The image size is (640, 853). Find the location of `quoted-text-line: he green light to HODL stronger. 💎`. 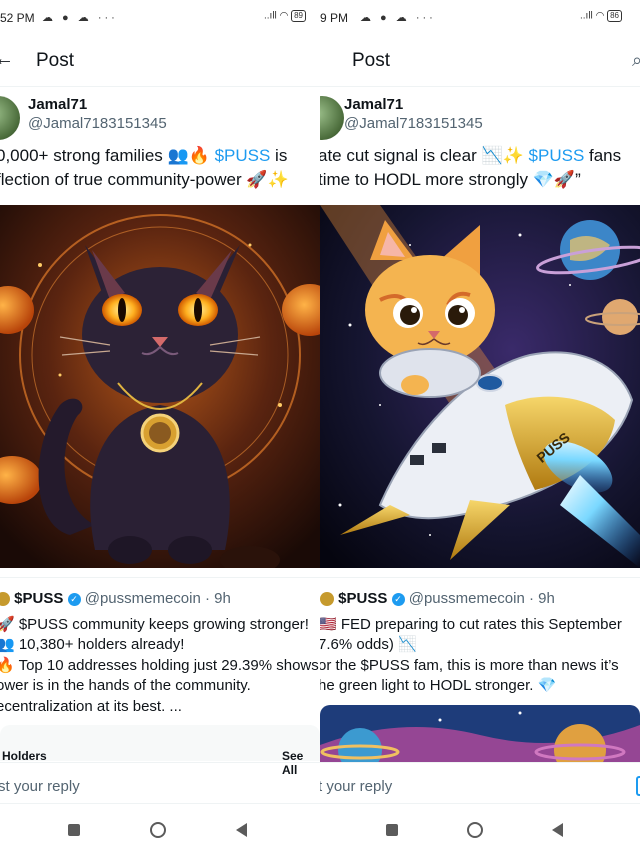

quoted-text-line: he green light to HODL stronger. 💎 is located at coordinates (438, 685).